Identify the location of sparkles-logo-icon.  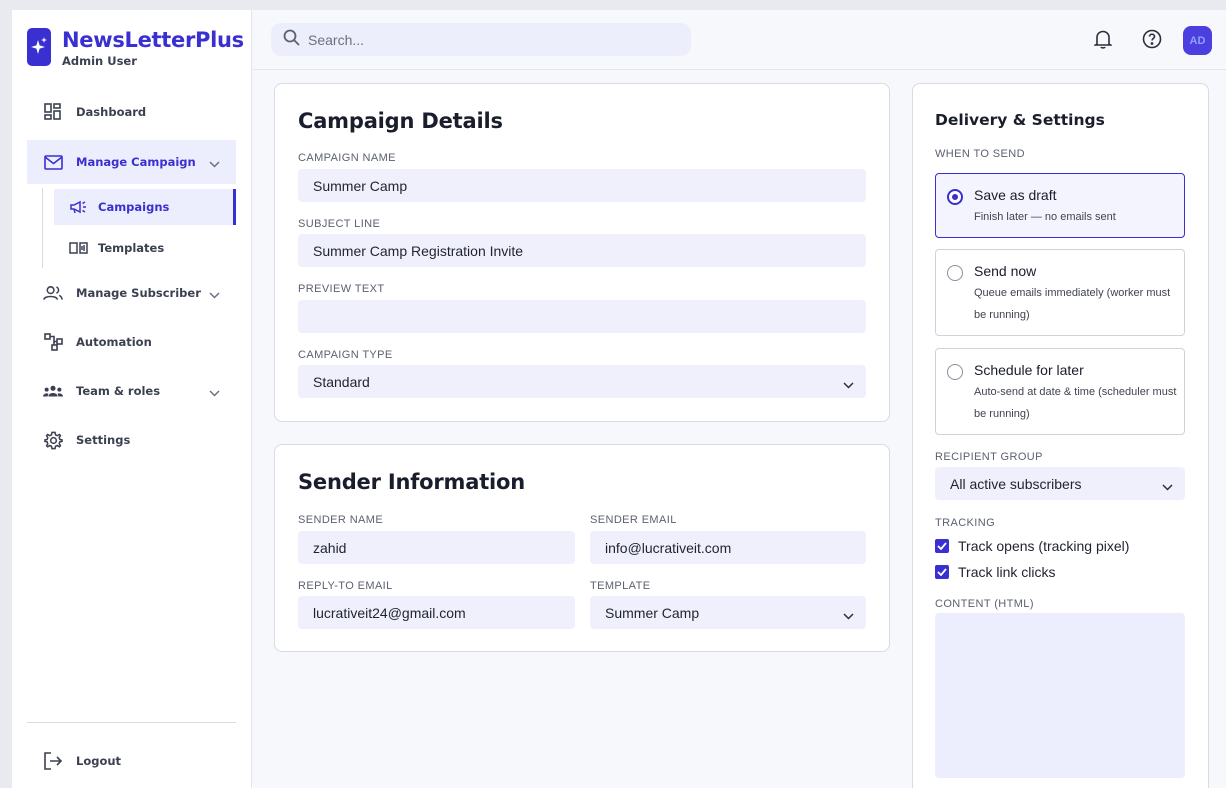
(39, 47).